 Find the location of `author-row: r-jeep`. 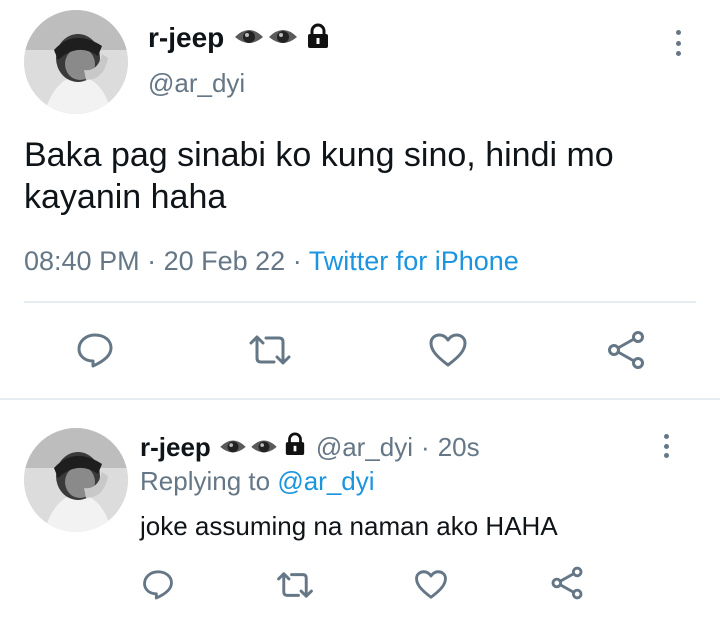

author-row: r-jeep is located at coordinates (239, 38).